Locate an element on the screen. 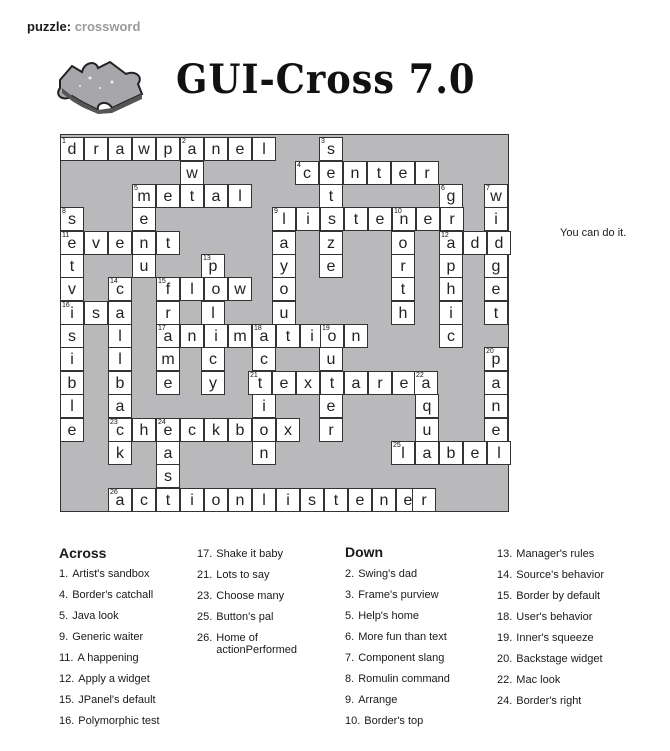 Image resolution: width=670 pixels, height=751 pixels. grid-cell: 7w is located at coordinates (496, 196).